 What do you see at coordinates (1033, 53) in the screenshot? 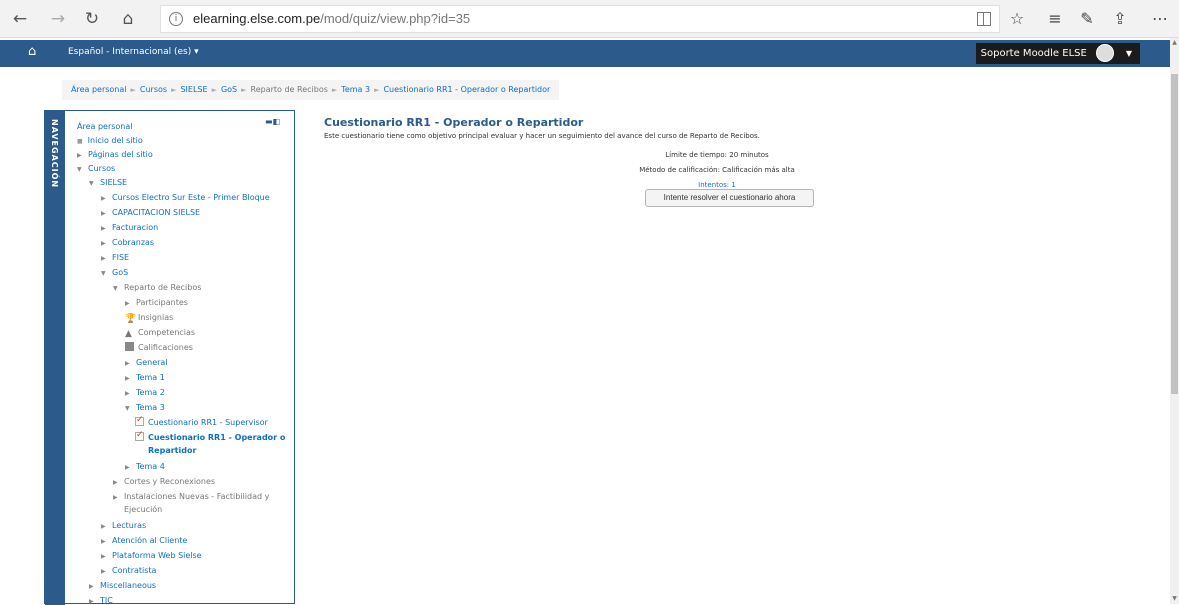
I see `user-name: Soporte Moodle ELSE` at bounding box center [1033, 53].